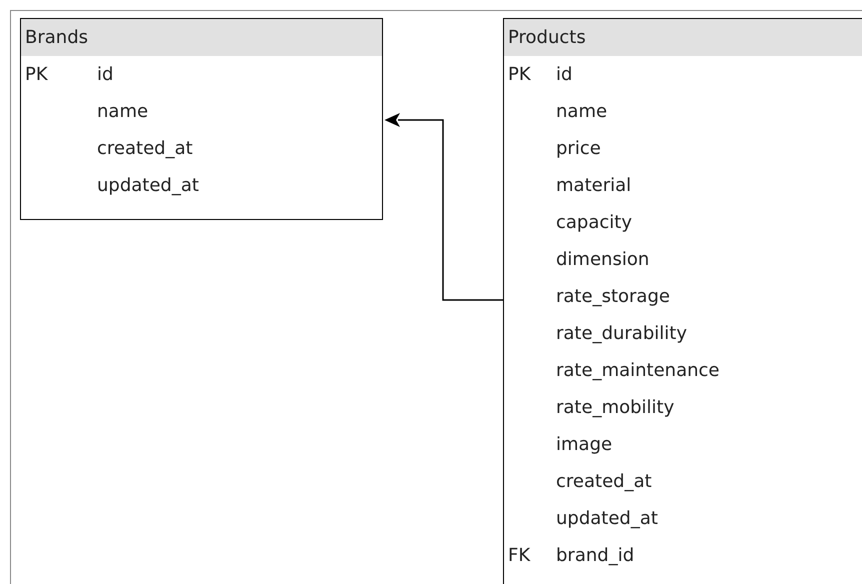 The image size is (862, 584). What do you see at coordinates (519, 555) in the screenshot?
I see `key-label: FK` at bounding box center [519, 555].